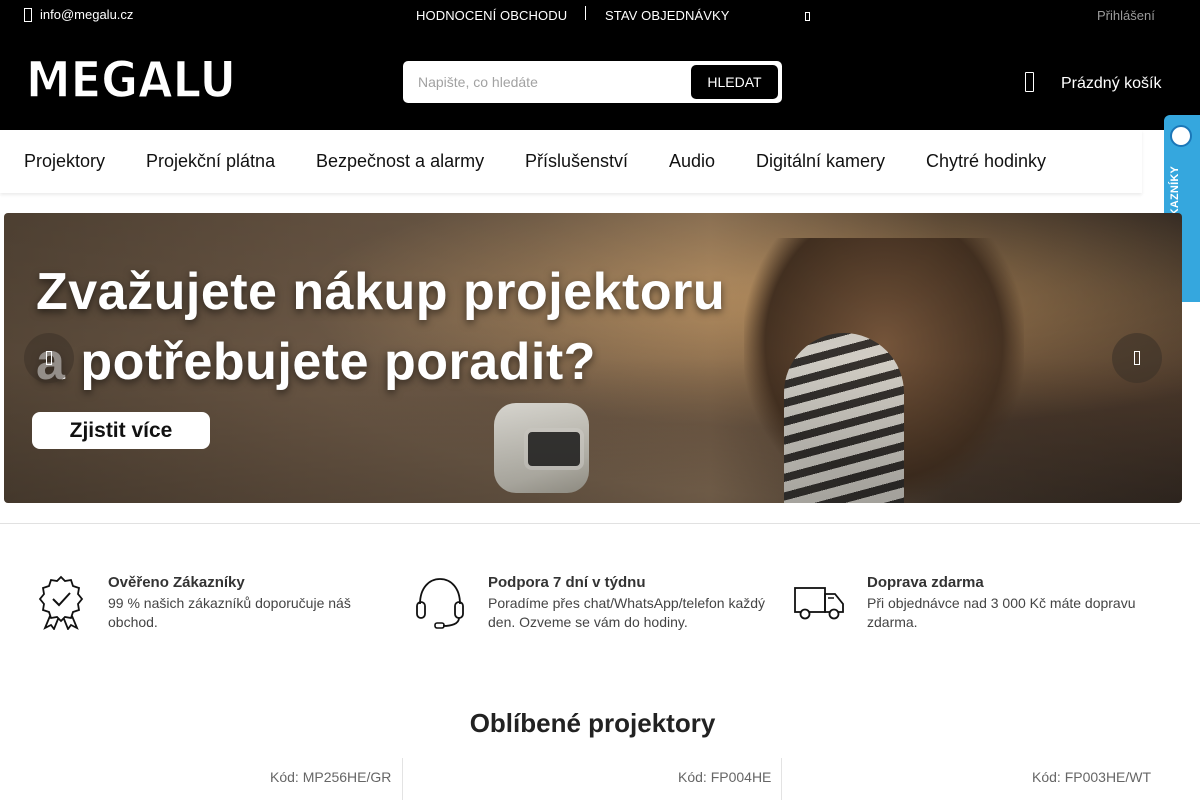 The height and width of the screenshot is (800, 1200). I want to click on chevron-left-icon, so click(49, 358).